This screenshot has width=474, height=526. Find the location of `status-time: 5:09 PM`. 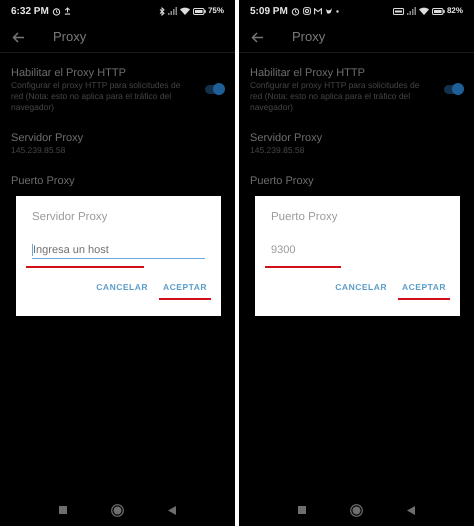

status-time: 5:09 PM is located at coordinates (269, 11).